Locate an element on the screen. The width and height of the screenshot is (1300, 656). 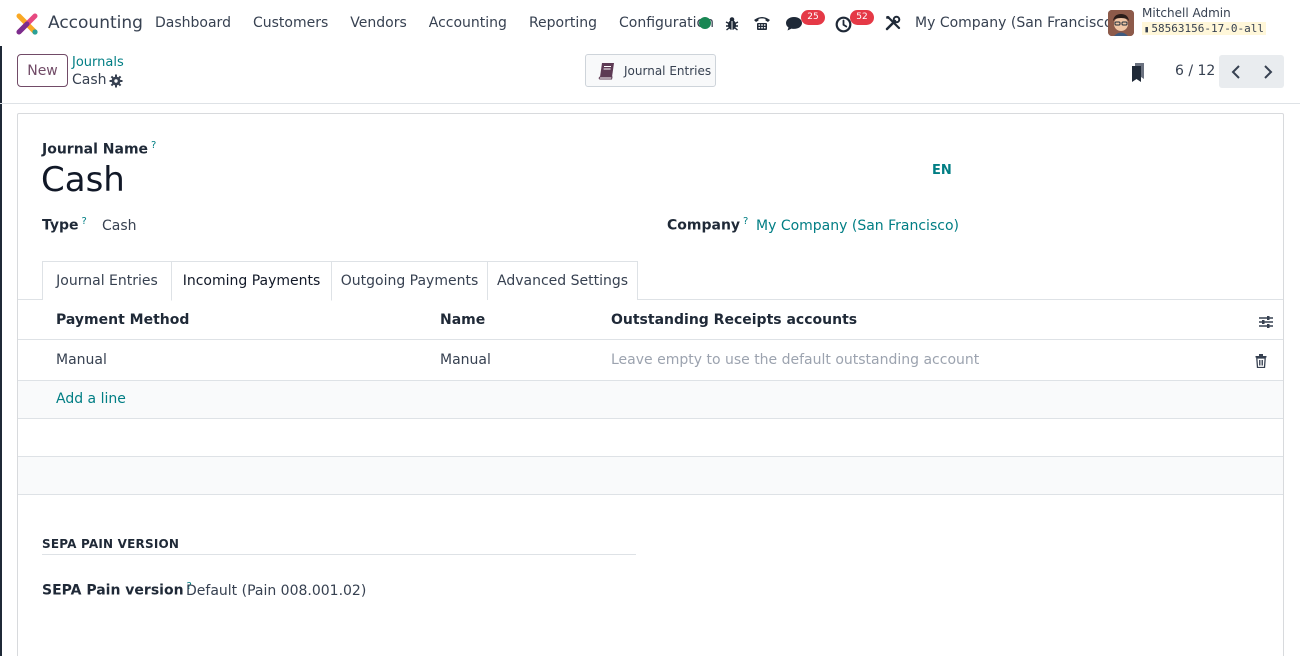
control-panel: New Journals Cash Journal Entries 6 / 12 is located at coordinates (650, 75).